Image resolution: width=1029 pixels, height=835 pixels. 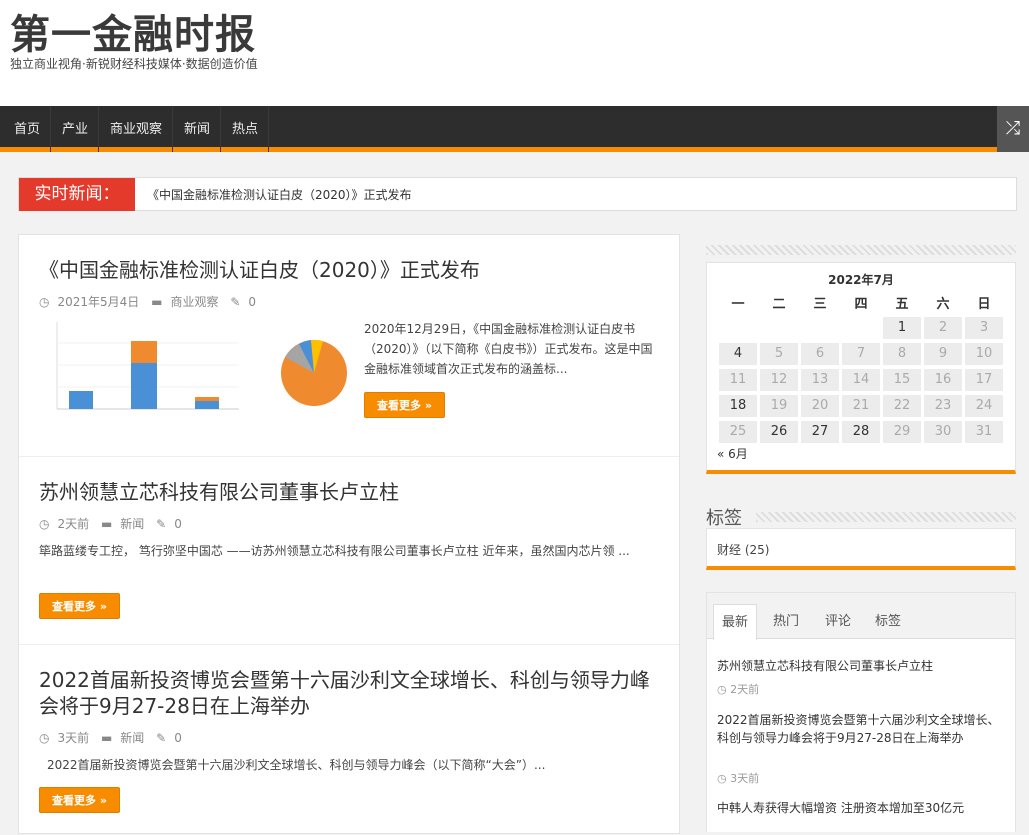 What do you see at coordinates (779, 432) in the screenshot?
I see `calendar-day: 26` at bounding box center [779, 432].